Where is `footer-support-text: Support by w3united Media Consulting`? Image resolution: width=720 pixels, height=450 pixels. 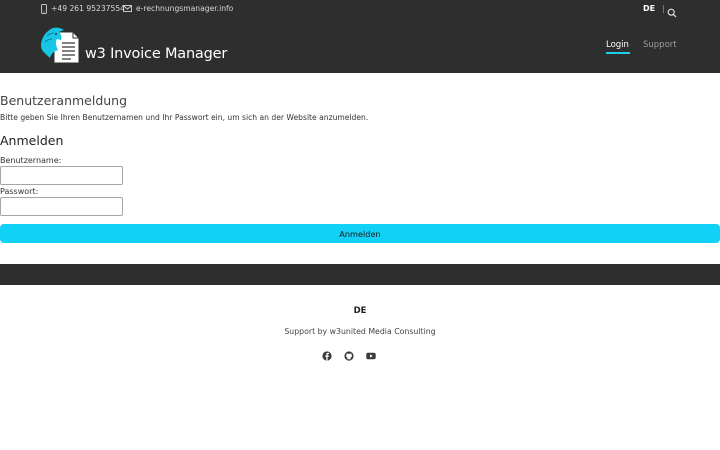 footer-support-text: Support by w3united Media Consulting is located at coordinates (360, 331).